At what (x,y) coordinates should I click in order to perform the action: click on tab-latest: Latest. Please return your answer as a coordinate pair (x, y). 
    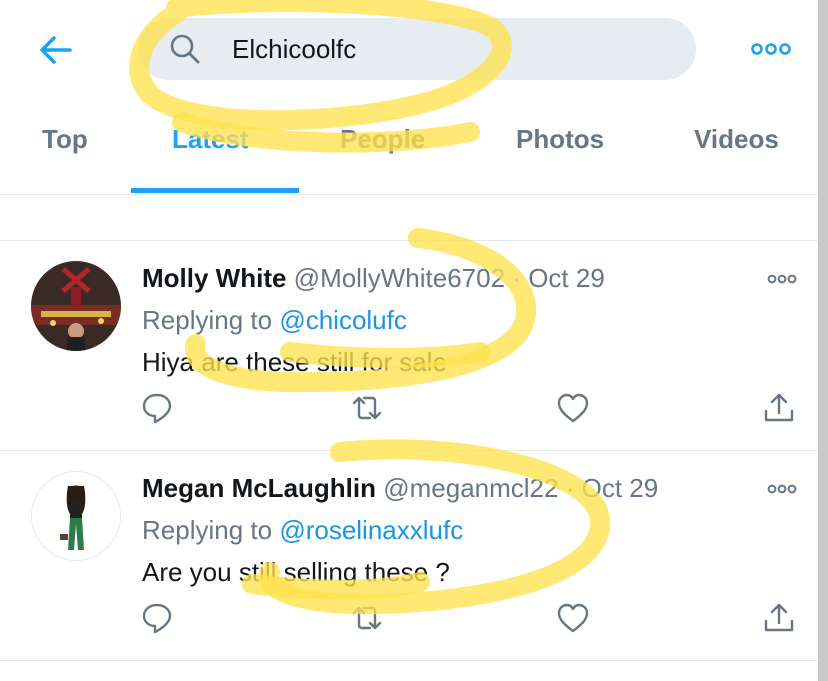
    Looking at the image, I should click on (210, 139).